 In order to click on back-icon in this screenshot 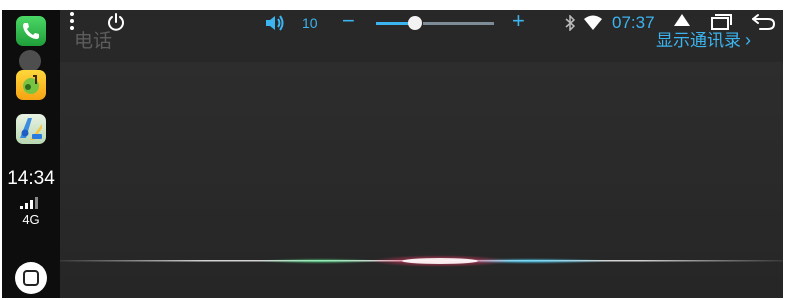, I will do `click(763, 22)`.